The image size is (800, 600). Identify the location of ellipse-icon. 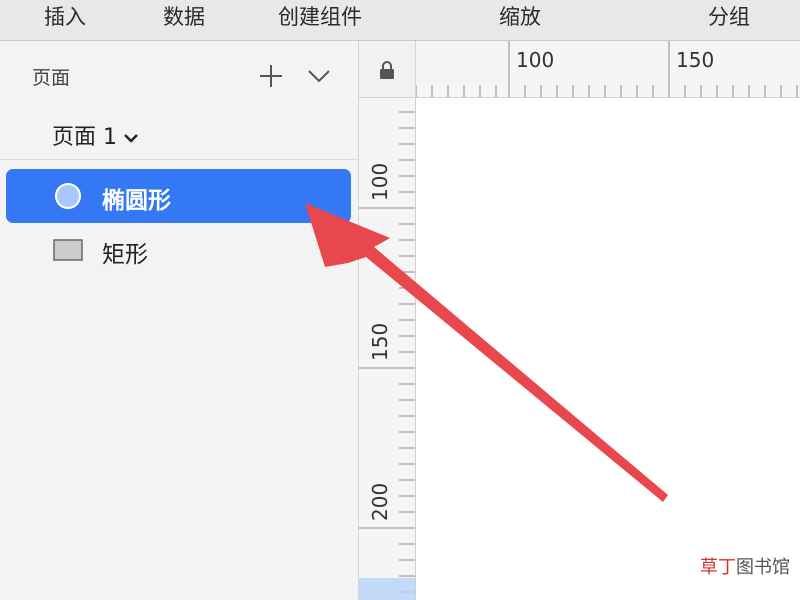
(68, 196).